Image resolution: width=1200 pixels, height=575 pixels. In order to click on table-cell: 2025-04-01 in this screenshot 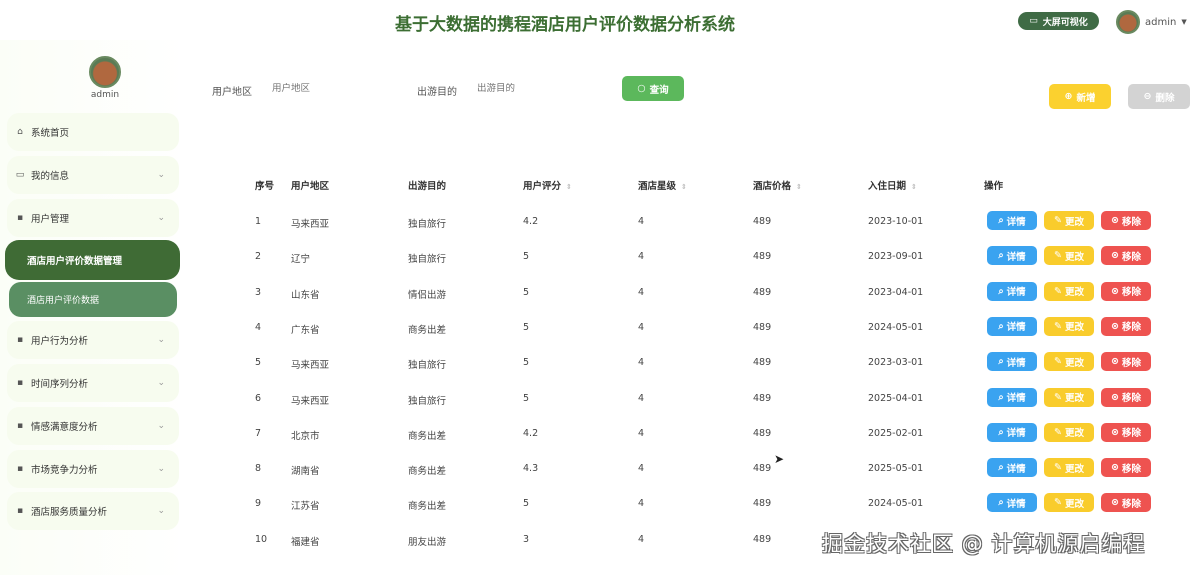, I will do `click(896, 398)`.